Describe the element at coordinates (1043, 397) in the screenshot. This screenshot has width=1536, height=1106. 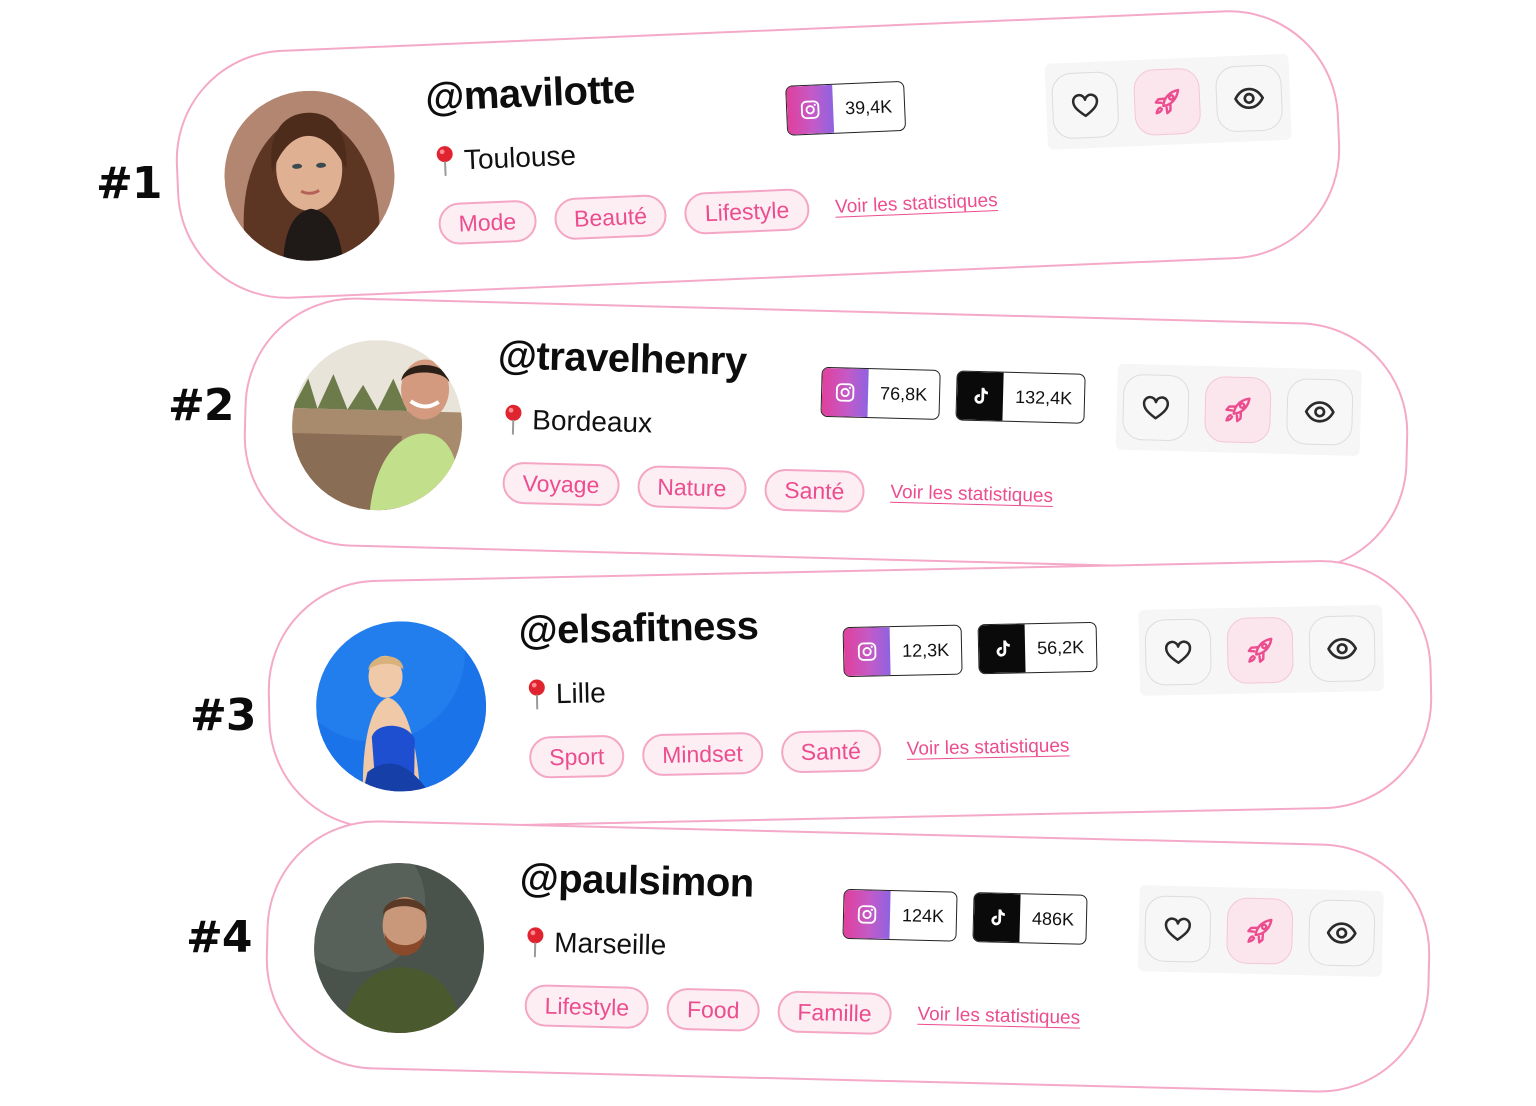
I see `tiktok-follower-count: 132,4K` at that location.